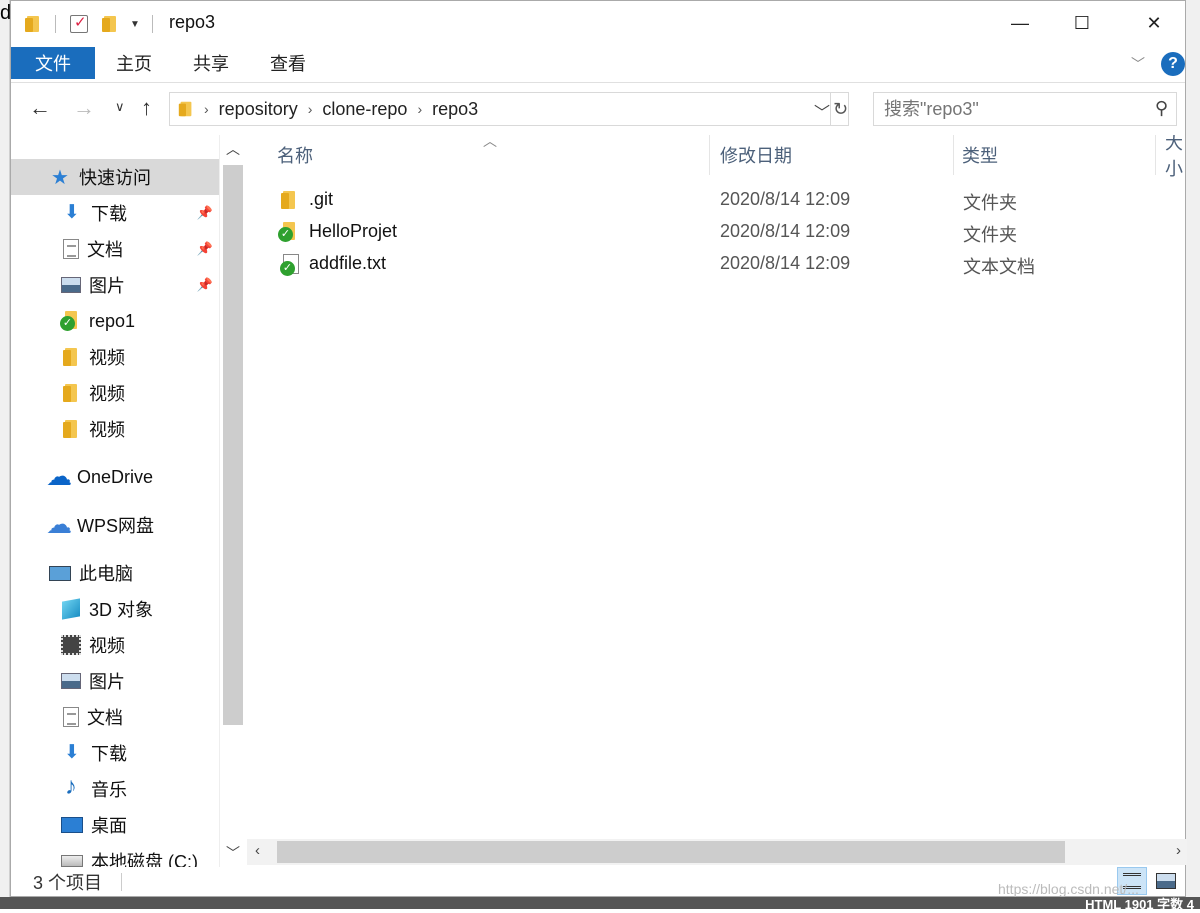 Image resolution: width=1200 pixels, height=913 pixels. What do you see at coordinates (61, 177) in the screenshot?
I see `star-icon` at bounding box center [61, 177].